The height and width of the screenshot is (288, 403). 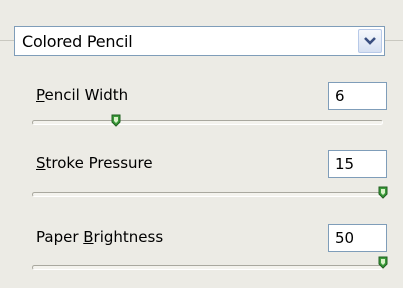 What do you see at coordinates (199, 41) in the screenshot?
I see `filter-select: Colored Pencil` at bounding box center [199, 41].